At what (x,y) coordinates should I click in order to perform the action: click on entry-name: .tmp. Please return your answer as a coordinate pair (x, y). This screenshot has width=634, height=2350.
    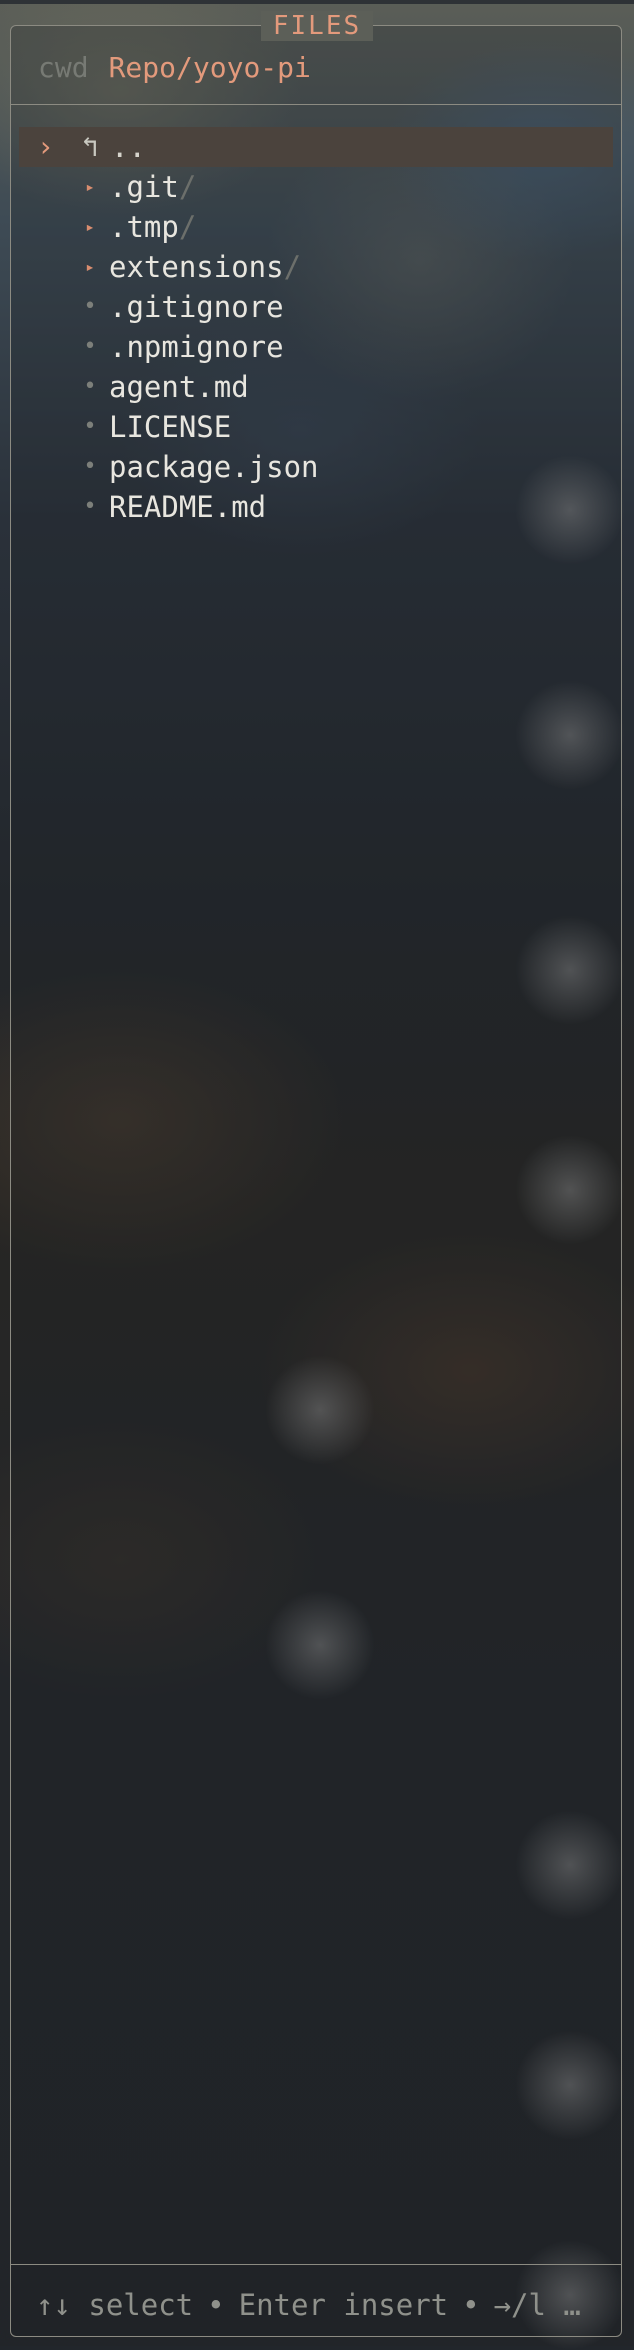
    Looking at the image, I should click on (144, 227).